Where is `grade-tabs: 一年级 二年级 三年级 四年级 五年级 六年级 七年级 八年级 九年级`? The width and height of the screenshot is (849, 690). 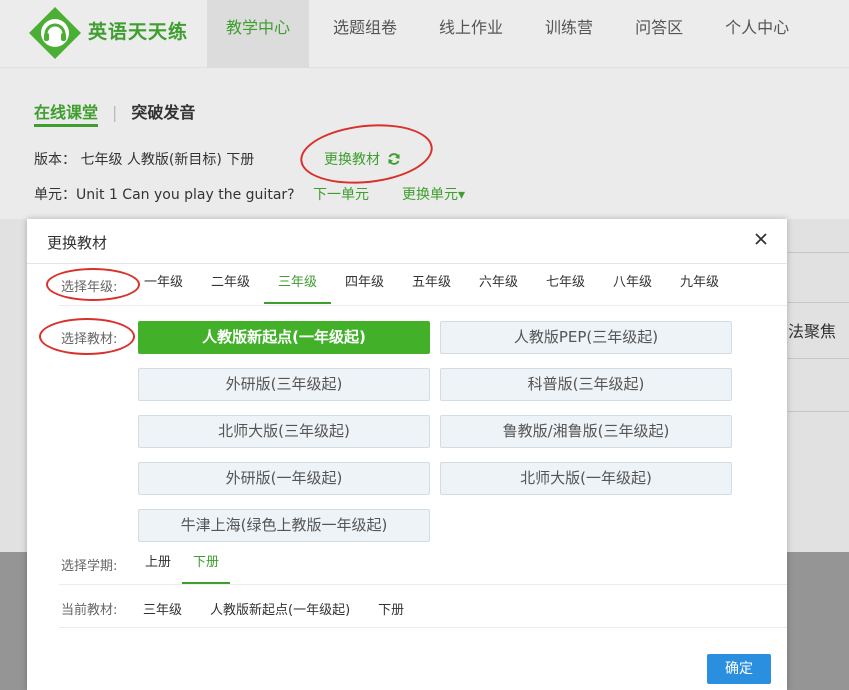
grade-tabs: 一年级 二年级 三年级 四年级 五年级 六年级 七年级 八年级 九年级 is located at coordinates (431, 286).